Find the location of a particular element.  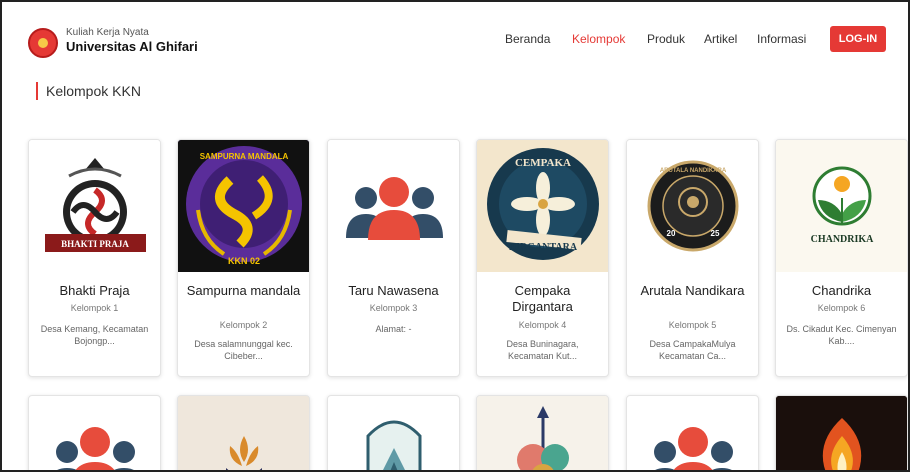

group-number: Kelompok 1 is located at coordinates (94, 308).